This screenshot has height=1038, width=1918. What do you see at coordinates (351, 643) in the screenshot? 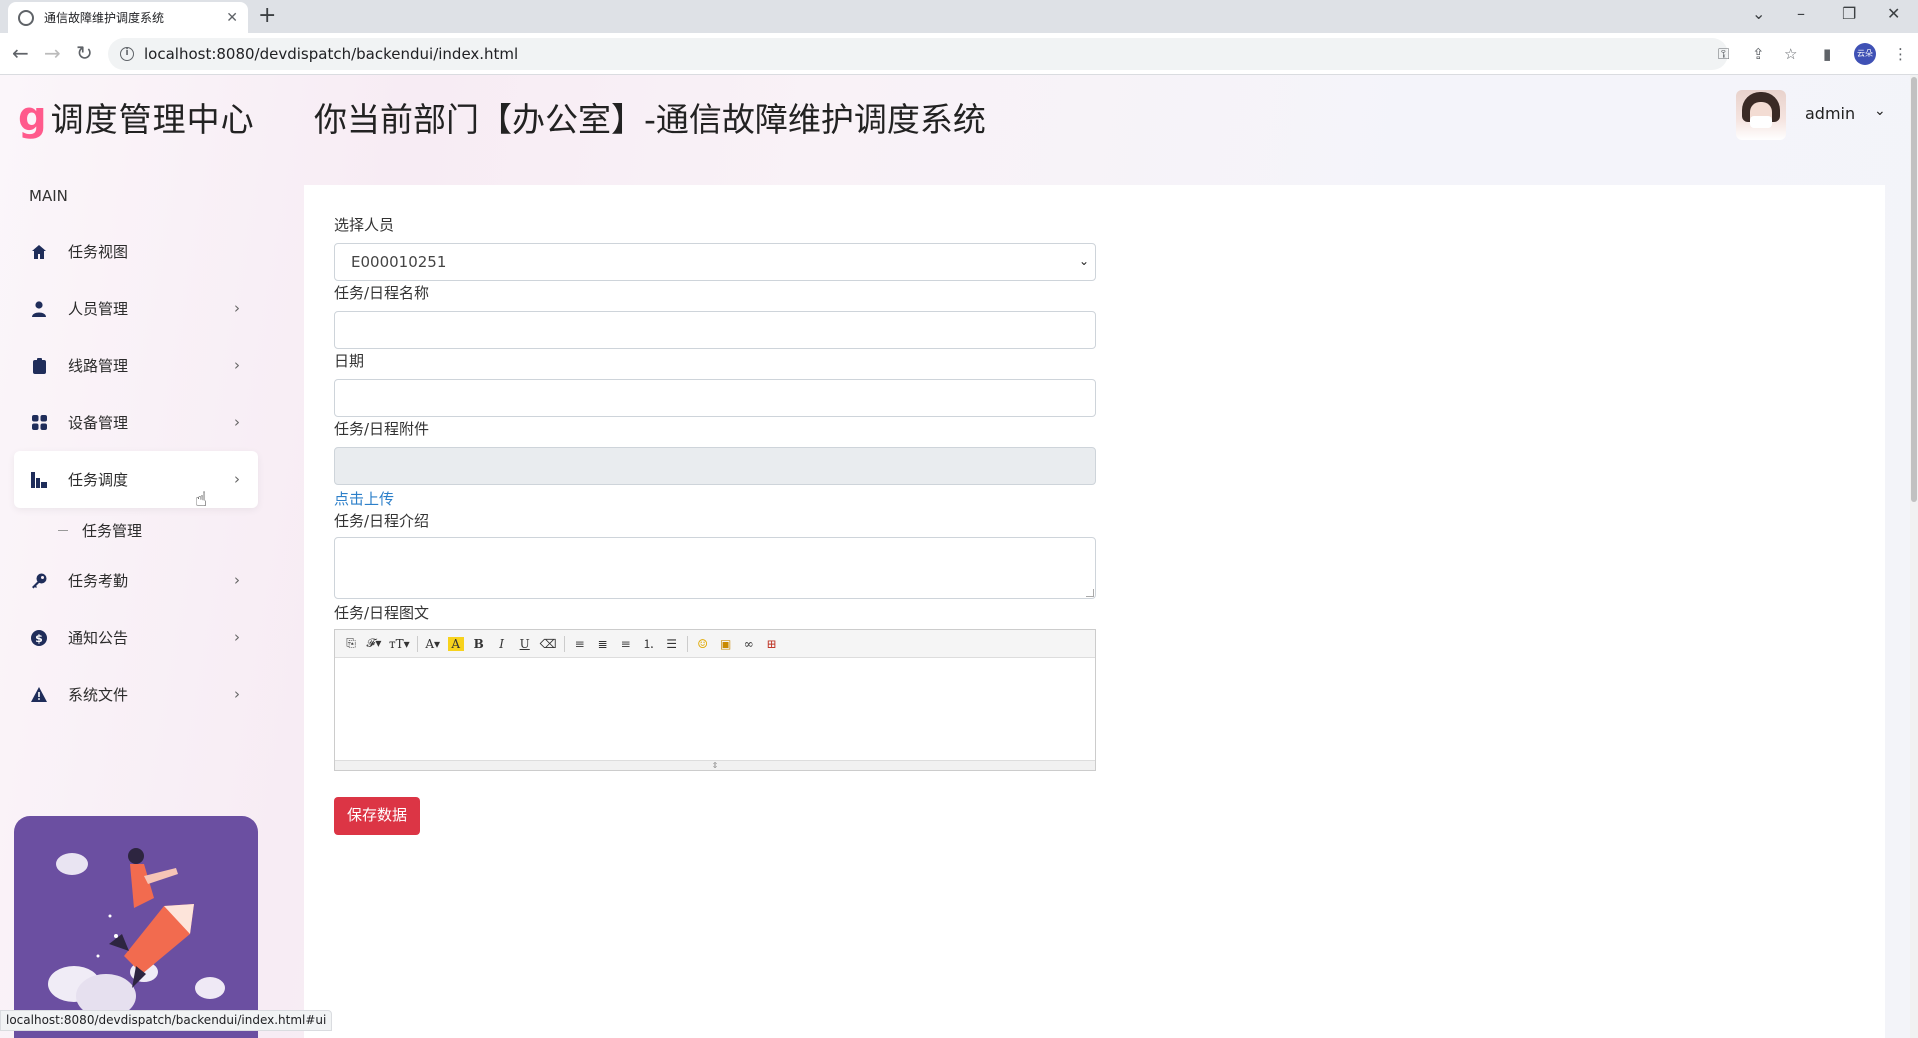
I see `source-icon: ⎘` at bounding box center [351, 643].